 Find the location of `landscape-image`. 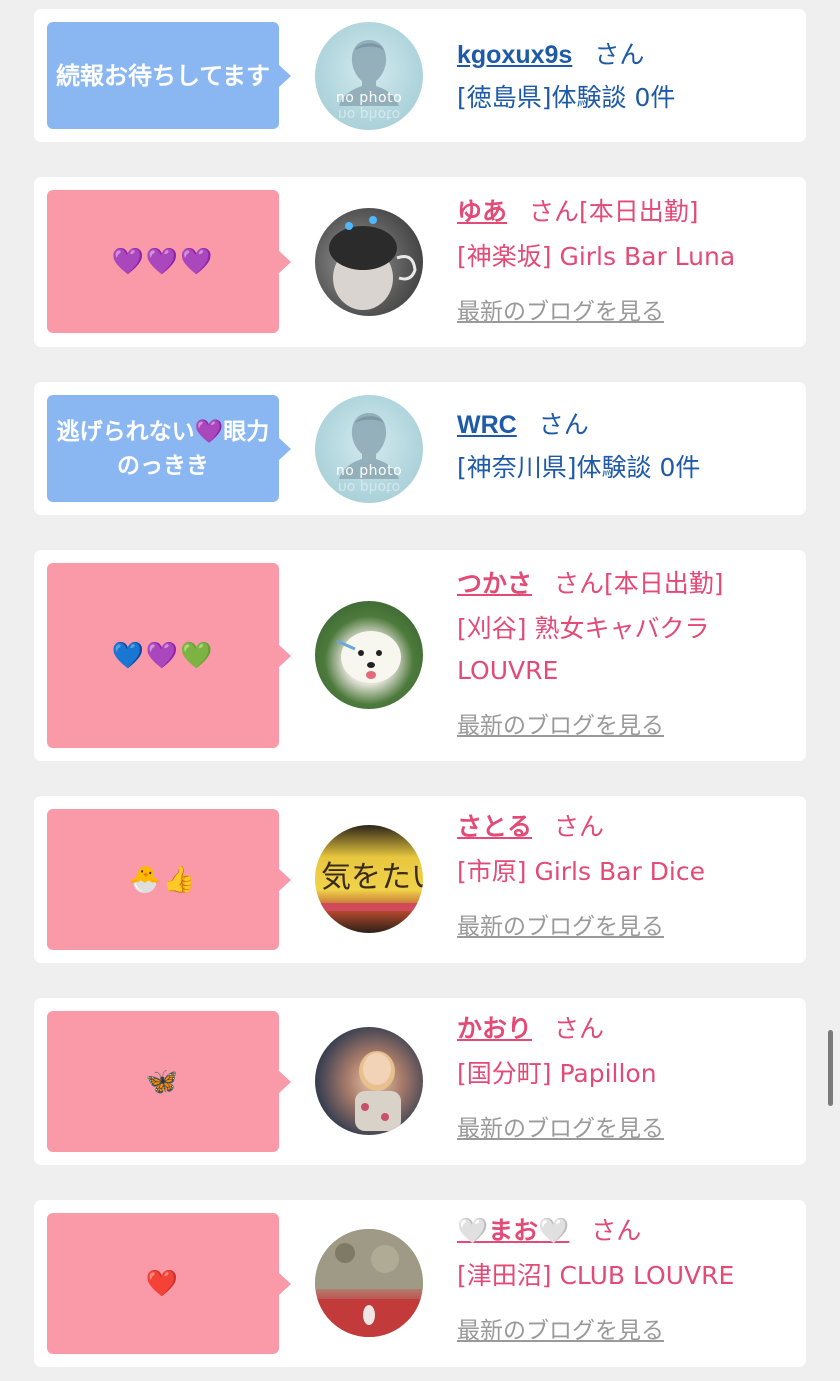

landscape-image is located at coordinates (369, 1283).